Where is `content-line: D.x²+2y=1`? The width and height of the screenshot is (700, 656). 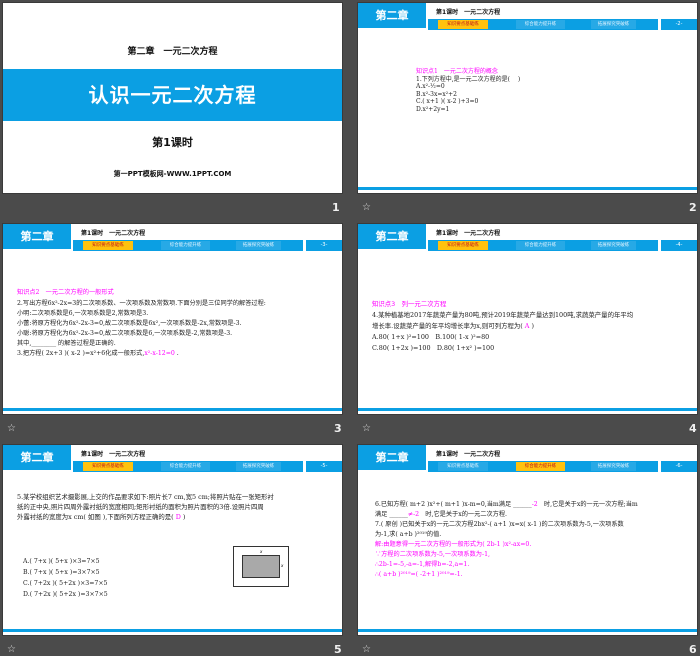 content-line: D.x²+2y=1 is located at coordinates (468, 110).